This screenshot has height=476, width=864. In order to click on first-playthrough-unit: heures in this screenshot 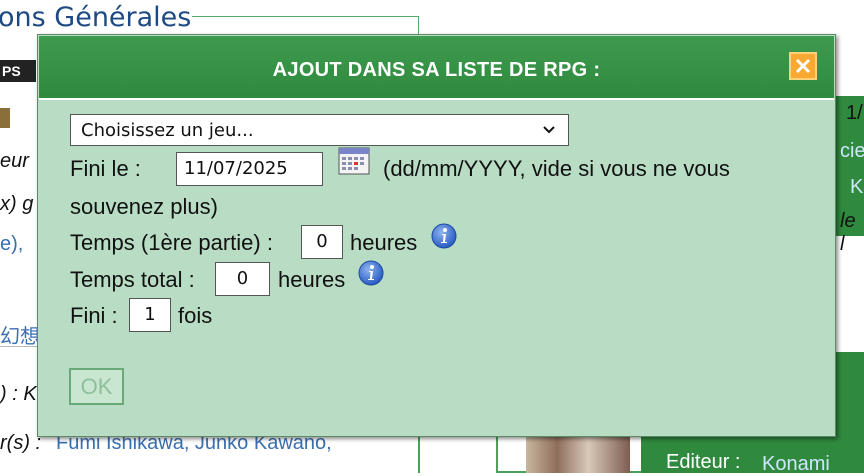, I will do `click(384, 242)`.